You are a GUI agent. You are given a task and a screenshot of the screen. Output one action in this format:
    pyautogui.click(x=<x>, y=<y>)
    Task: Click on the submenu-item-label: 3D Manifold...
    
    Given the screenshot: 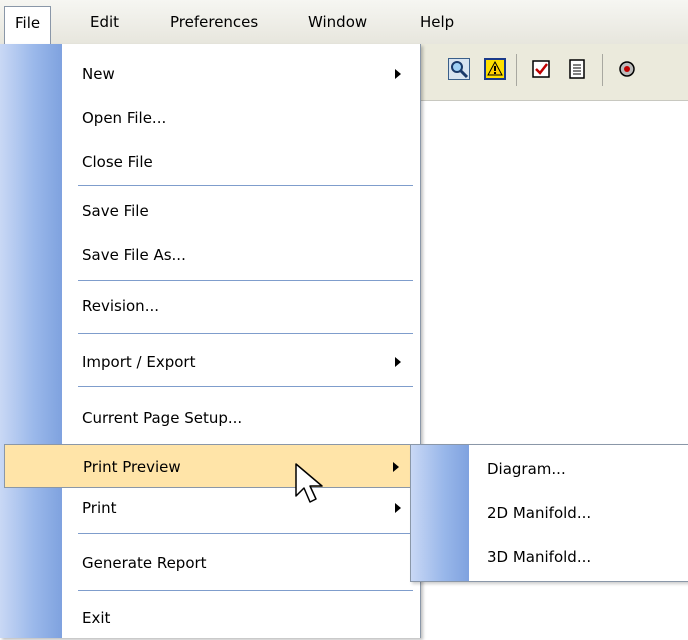 What is the action you would take?
    pyautogui.click(x=539, y=557)
    